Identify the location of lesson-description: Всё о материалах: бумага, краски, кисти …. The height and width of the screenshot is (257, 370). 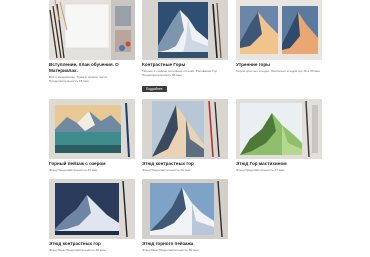
(78, 79).